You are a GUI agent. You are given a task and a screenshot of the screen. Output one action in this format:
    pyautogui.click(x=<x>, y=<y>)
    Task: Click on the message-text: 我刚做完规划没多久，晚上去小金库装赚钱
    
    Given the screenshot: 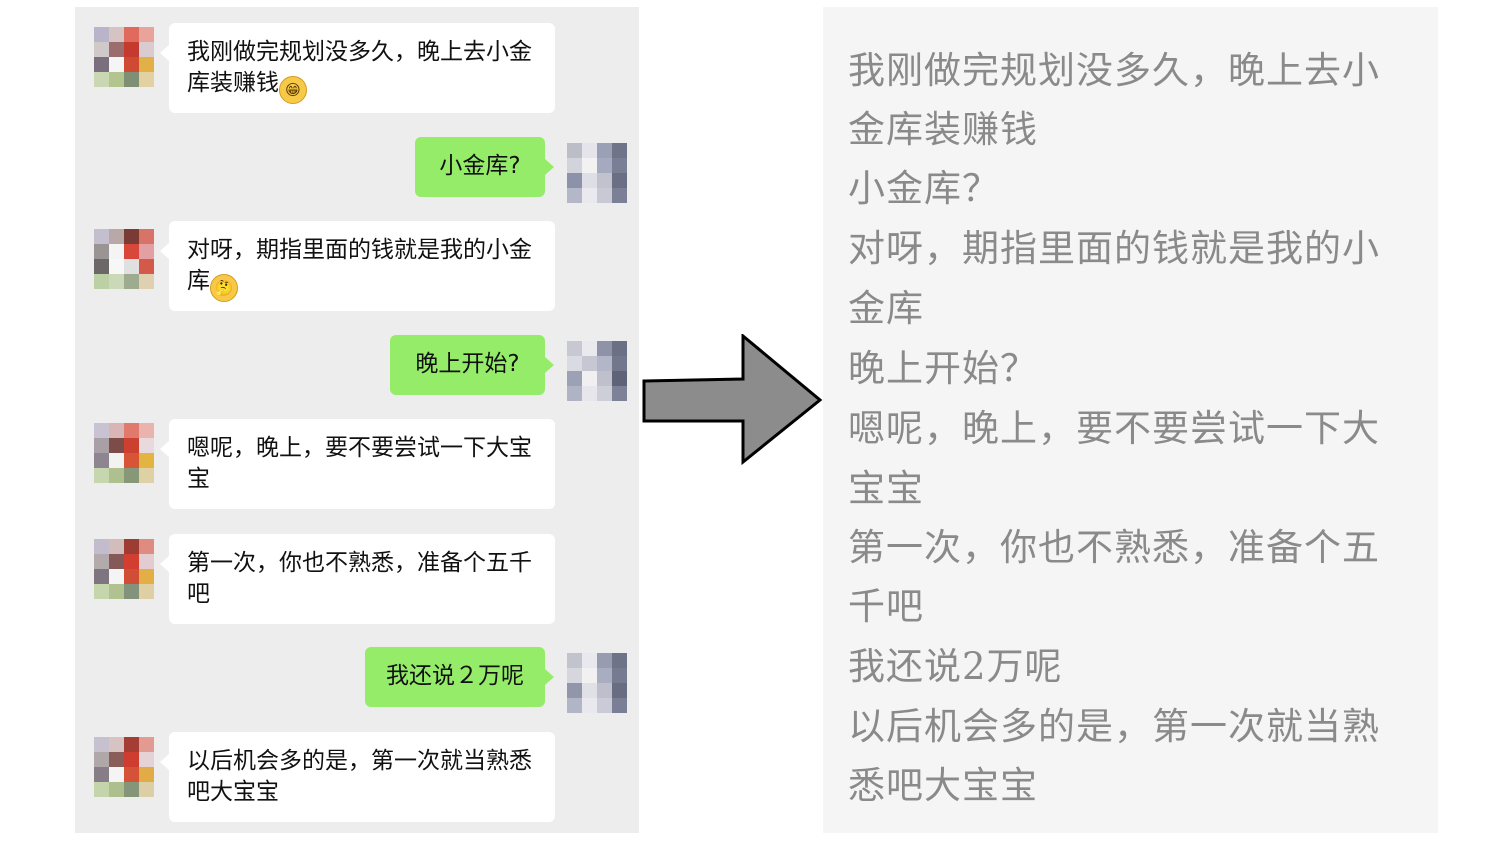 What is the action you would take?
    pyautogui.click(x=359, y=67)
    